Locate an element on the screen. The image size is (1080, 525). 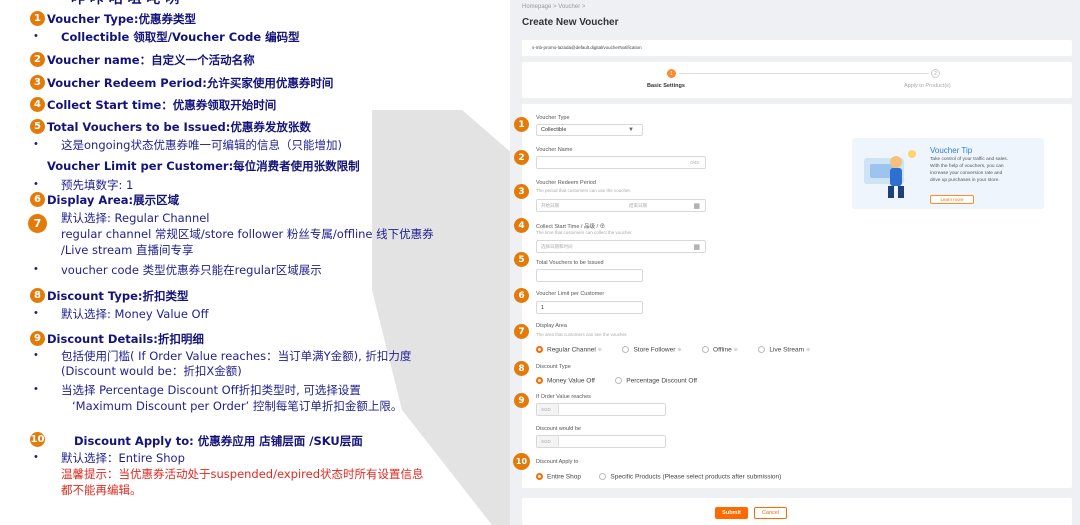
radio-regular-channel: Regular Channel ⊕ is located at coordinates (569, 349).